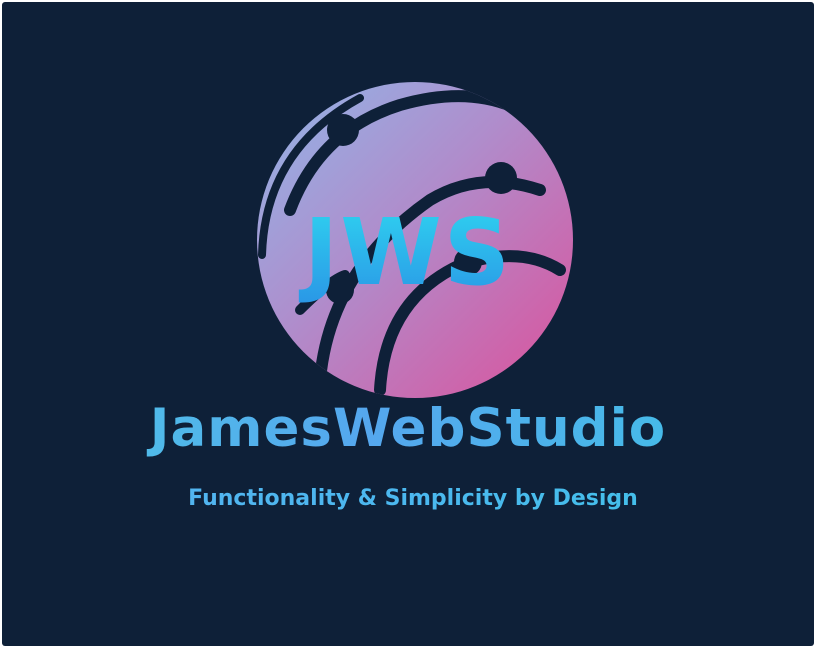 The image size is (816, 648). I want to click on tagline: Functionality & Simplicity by Design, so click(408, 498).